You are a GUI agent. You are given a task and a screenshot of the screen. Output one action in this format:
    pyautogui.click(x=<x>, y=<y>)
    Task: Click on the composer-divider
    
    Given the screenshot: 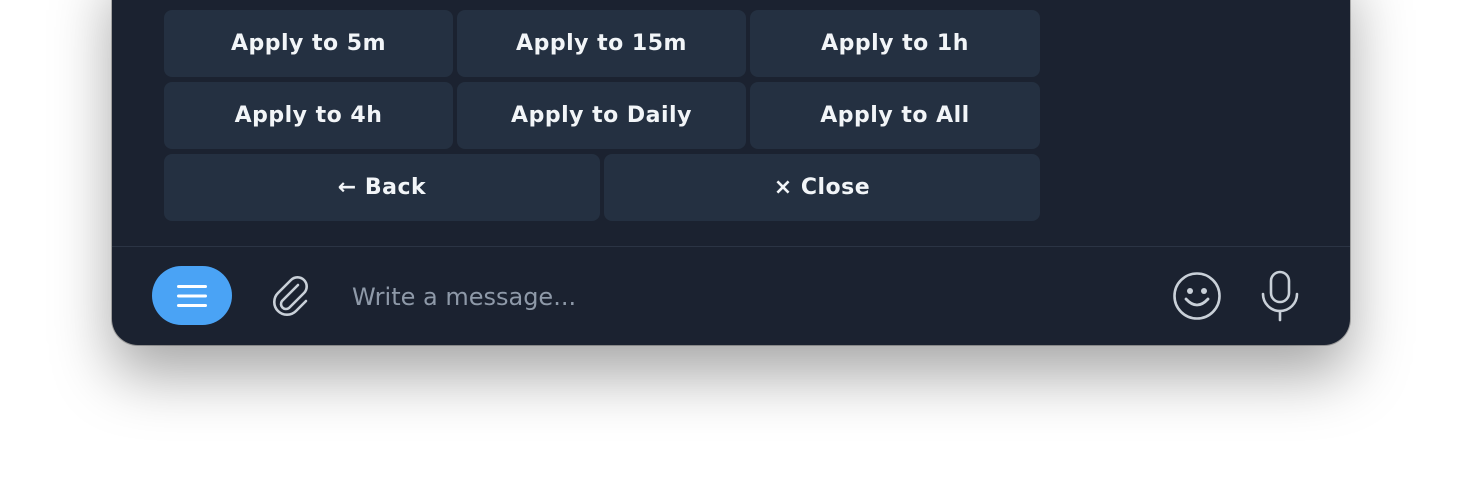 What is the action you would take?
    pyautogui.click(x=731, y=246)
    